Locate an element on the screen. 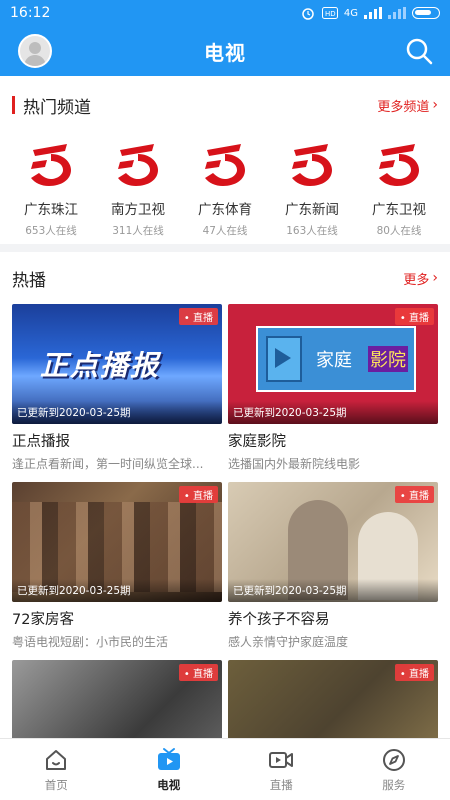 The width and height of the screenshot is (450, 800). program-thumbnail: 家庭 影院 • 直播 已更新到2020-03-25期 is located at coordinates (333, 364).